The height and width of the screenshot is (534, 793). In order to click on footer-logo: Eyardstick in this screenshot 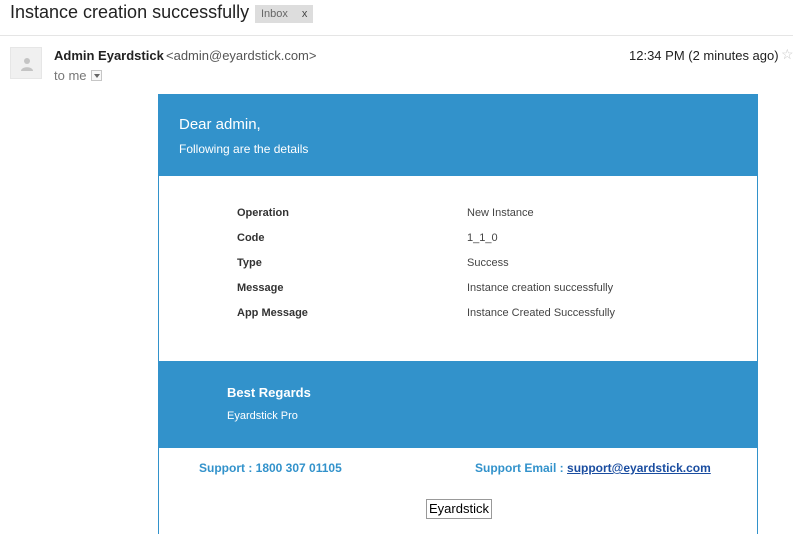, I will do `click(459, 509)`.